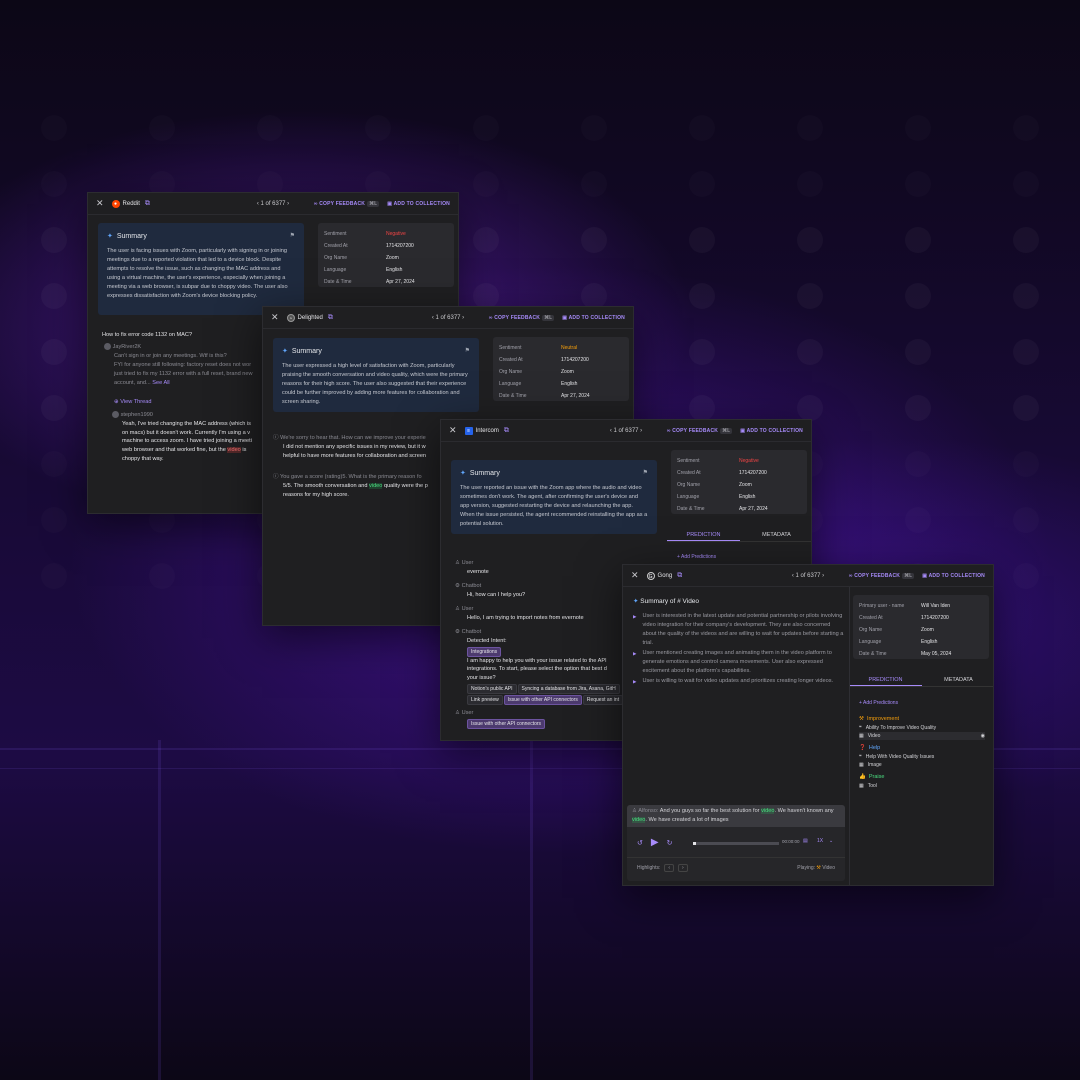 The width and height of the screenshot is (1080, 1080). Describe the element at coordinates (862, 777) in the screenshot. I see `thumbs-up-icon: 👍` at that location.